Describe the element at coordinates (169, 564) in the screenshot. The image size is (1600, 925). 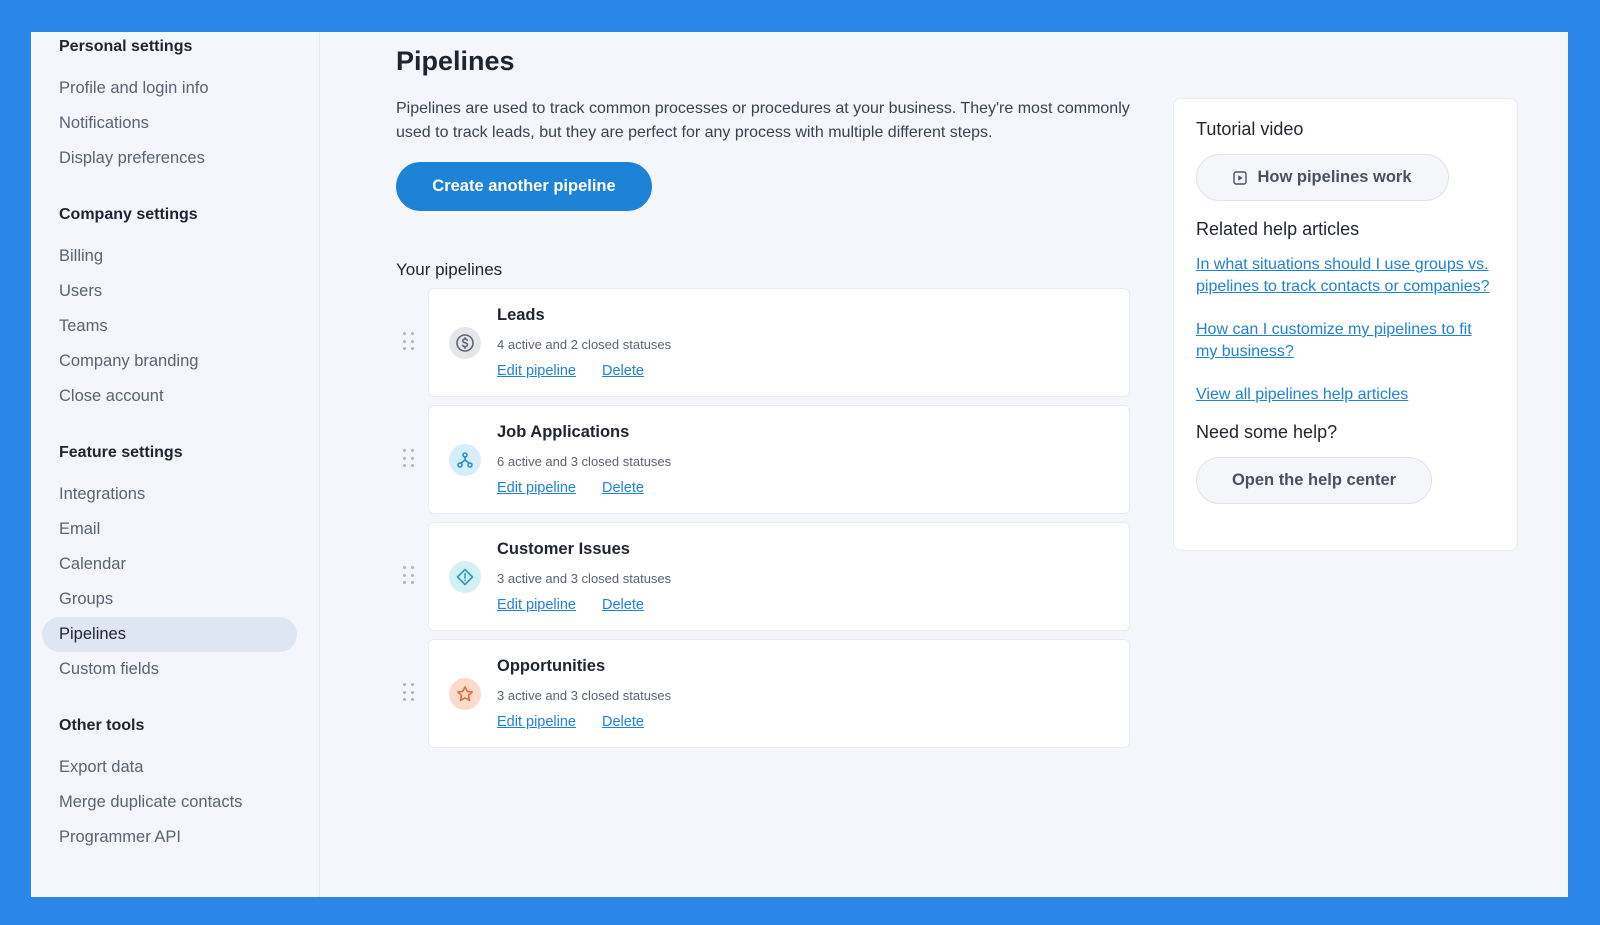
I see `sidebar-item-calendar: Calendar` at that location.